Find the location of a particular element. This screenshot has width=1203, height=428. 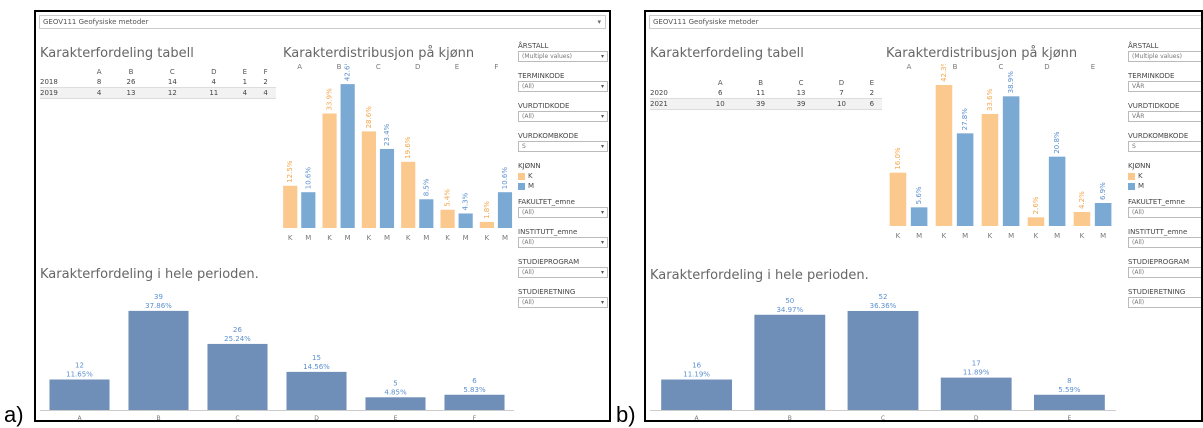

pct-label: 11.65% is located at coordinates (79, 375).